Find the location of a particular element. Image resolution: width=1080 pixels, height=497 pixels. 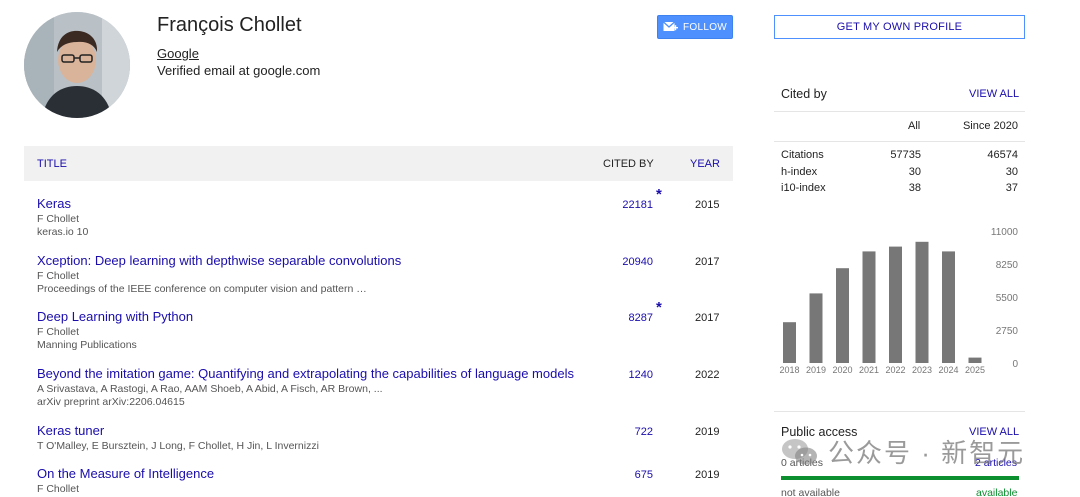

follow-button: FOLLOW is located at coordinates (695, 27).